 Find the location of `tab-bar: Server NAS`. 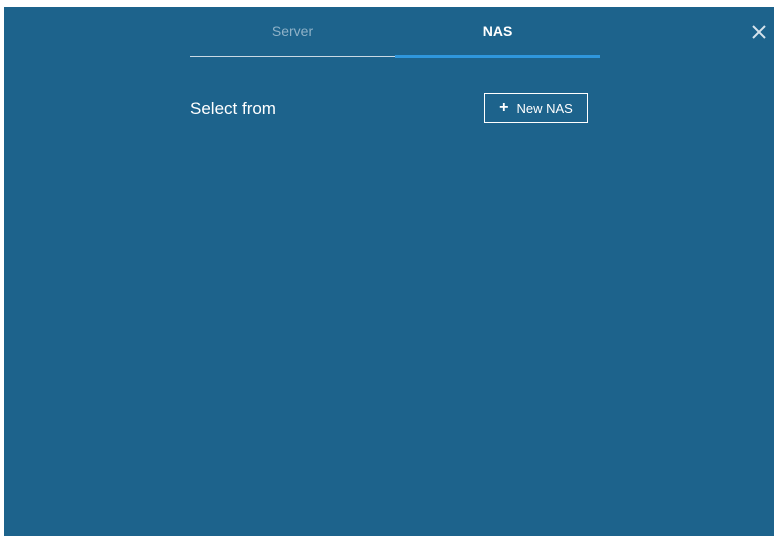

tab-bar: Server NAS is located at coordinates (395, 32).